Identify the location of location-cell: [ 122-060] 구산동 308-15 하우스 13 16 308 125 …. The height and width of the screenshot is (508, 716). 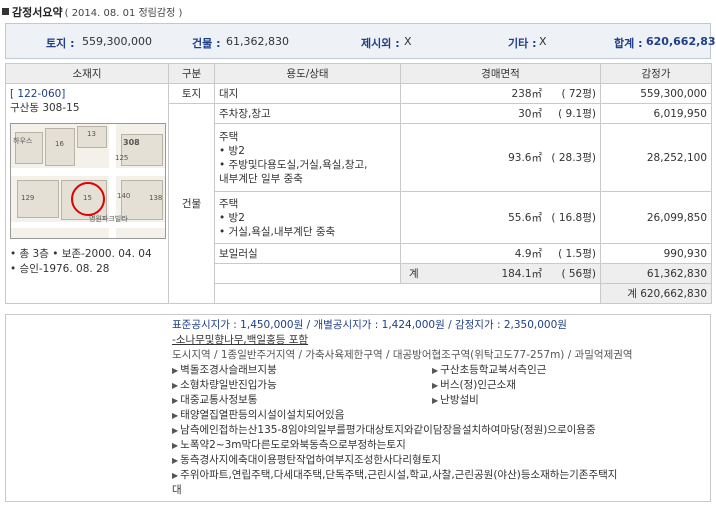
(87, 193).